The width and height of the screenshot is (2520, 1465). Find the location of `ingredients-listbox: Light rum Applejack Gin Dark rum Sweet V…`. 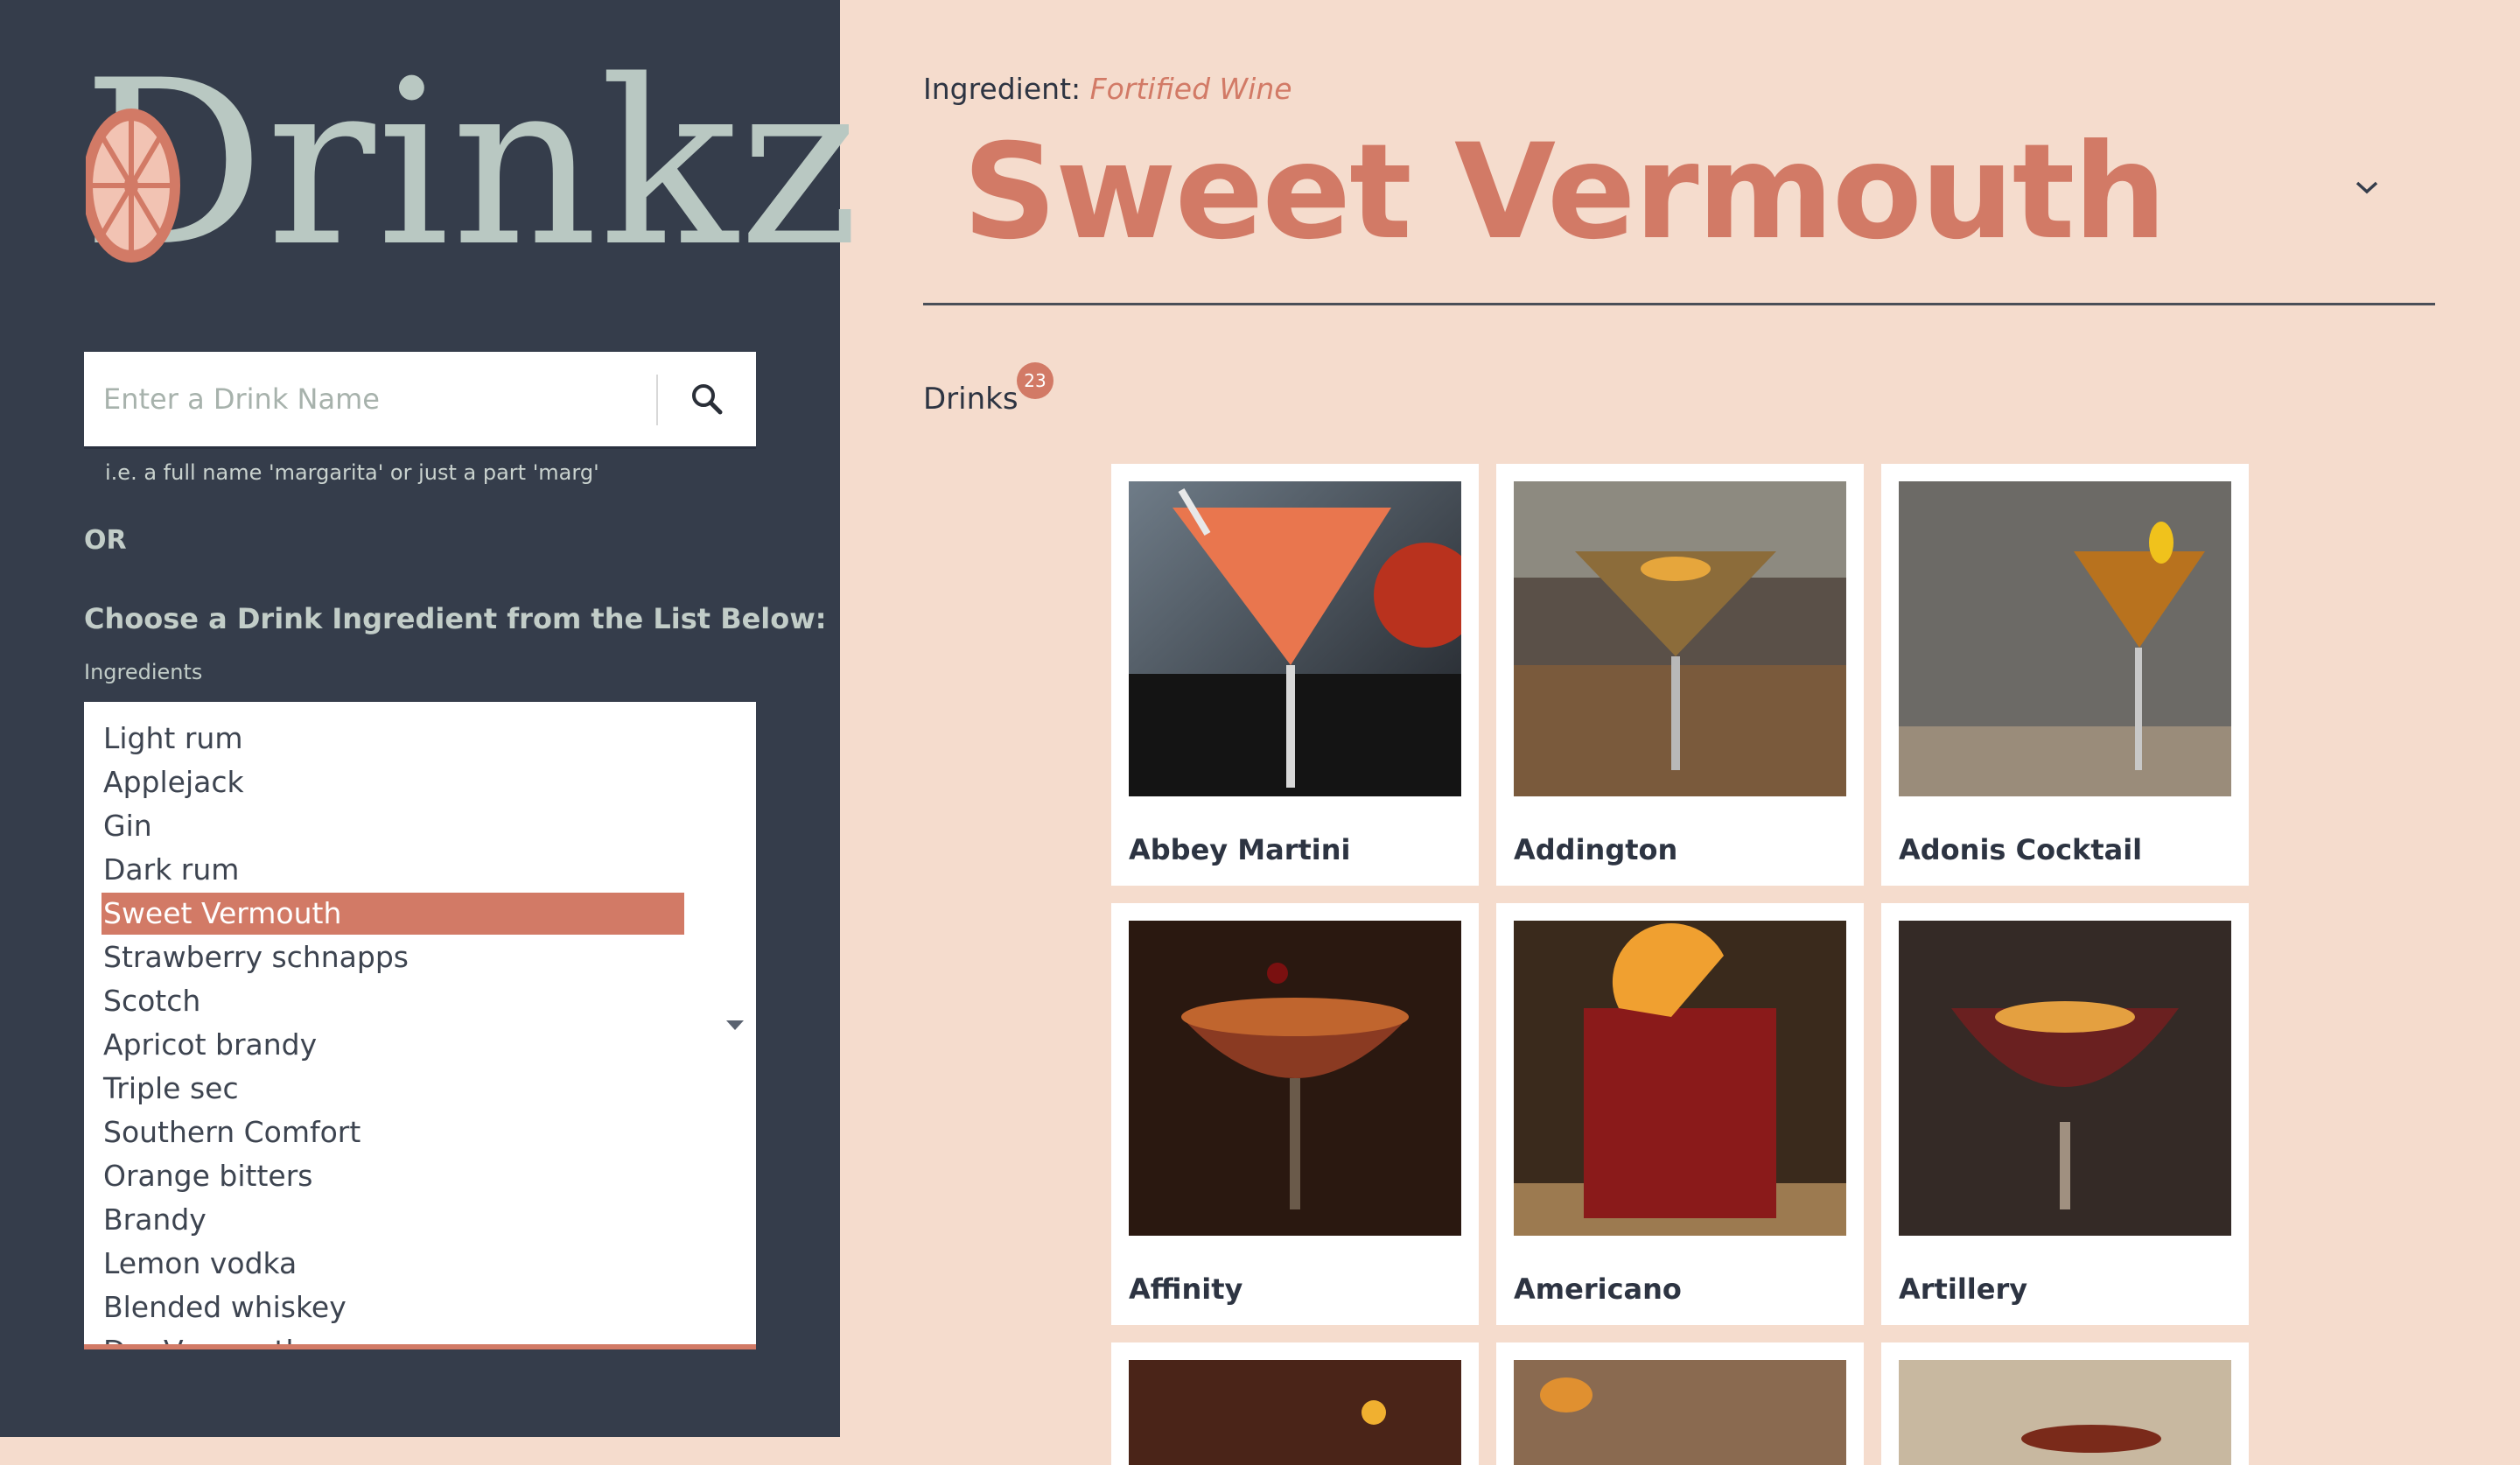

ingredients-listbox: Light rum Applejack Gin Dark rum Sweet V… is located at coordinates (420, 1025).